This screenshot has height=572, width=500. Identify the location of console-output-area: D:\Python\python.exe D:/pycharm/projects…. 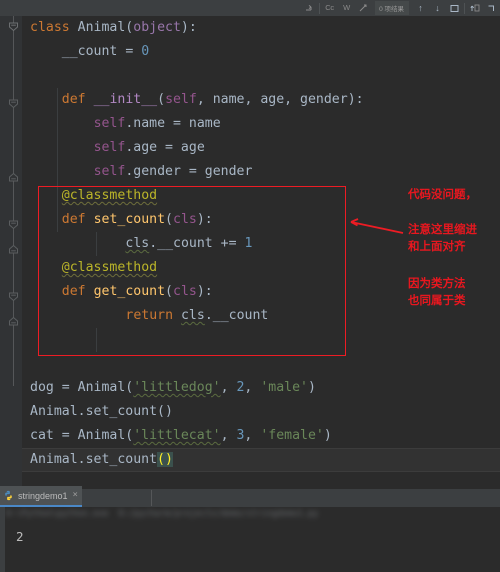
(250, 539).